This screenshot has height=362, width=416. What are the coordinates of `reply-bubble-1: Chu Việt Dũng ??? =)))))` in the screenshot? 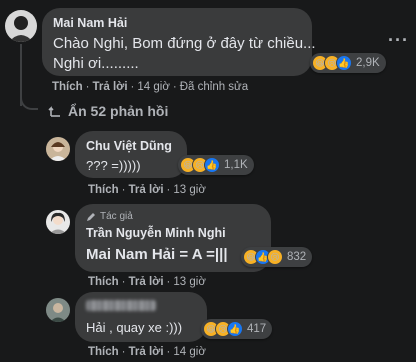 It's located at (131, 154).